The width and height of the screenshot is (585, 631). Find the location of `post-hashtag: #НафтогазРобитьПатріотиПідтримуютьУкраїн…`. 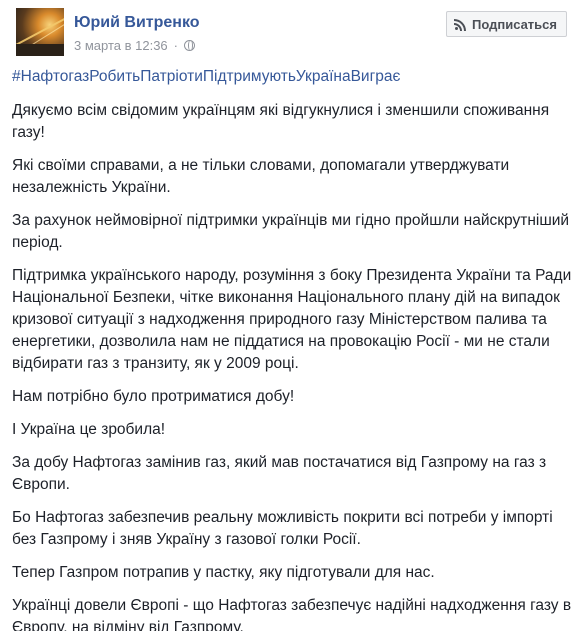

post-hashtag: #НафтогазРобитьПатріотиПідтримуютьУкраїн… is located at coordinates (292, 77).